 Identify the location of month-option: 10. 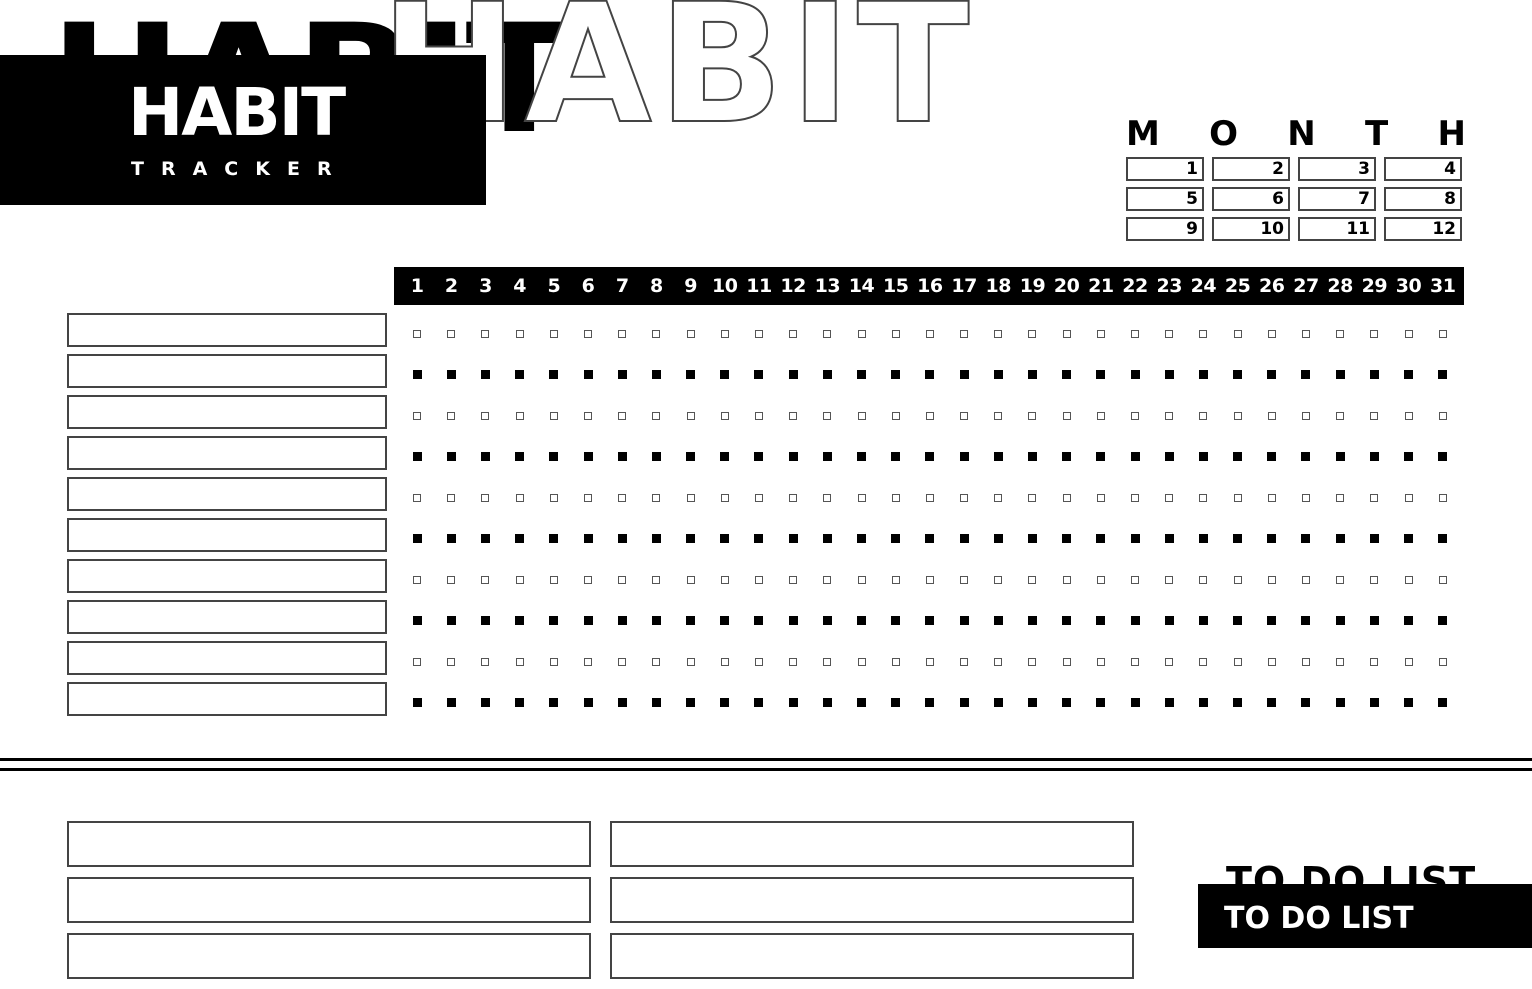
(1251, 229).